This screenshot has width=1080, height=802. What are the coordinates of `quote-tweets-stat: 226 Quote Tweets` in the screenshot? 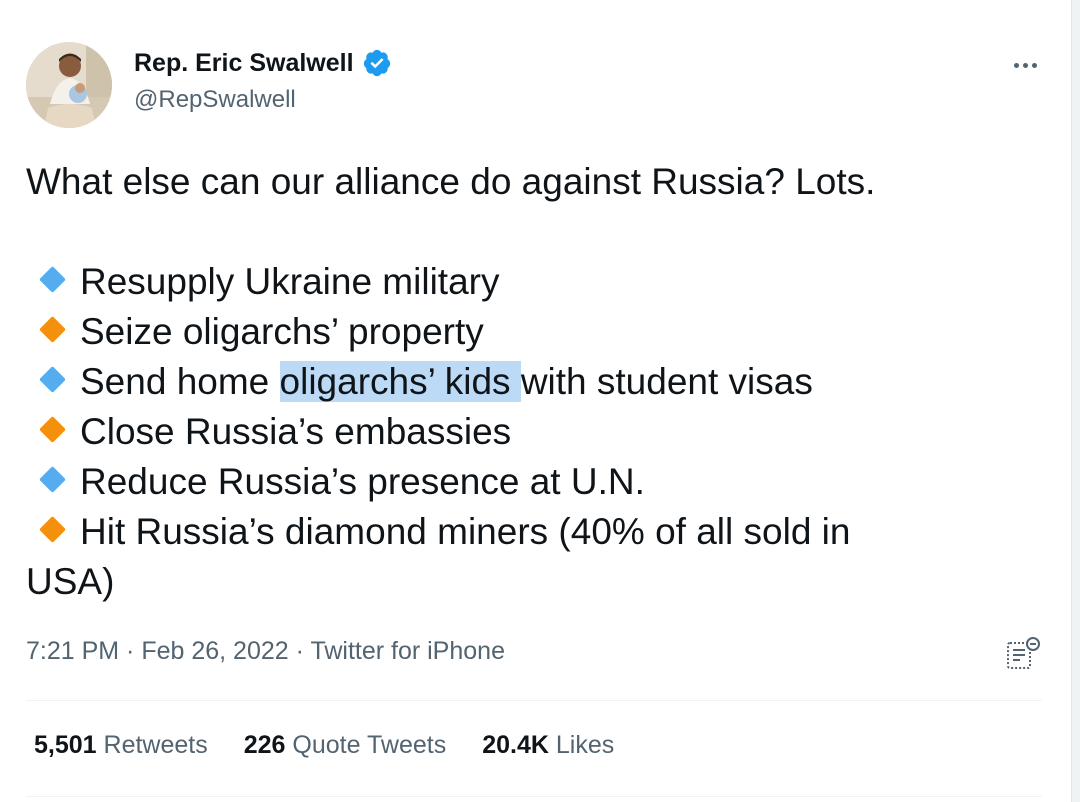 It's located at (345, 745).